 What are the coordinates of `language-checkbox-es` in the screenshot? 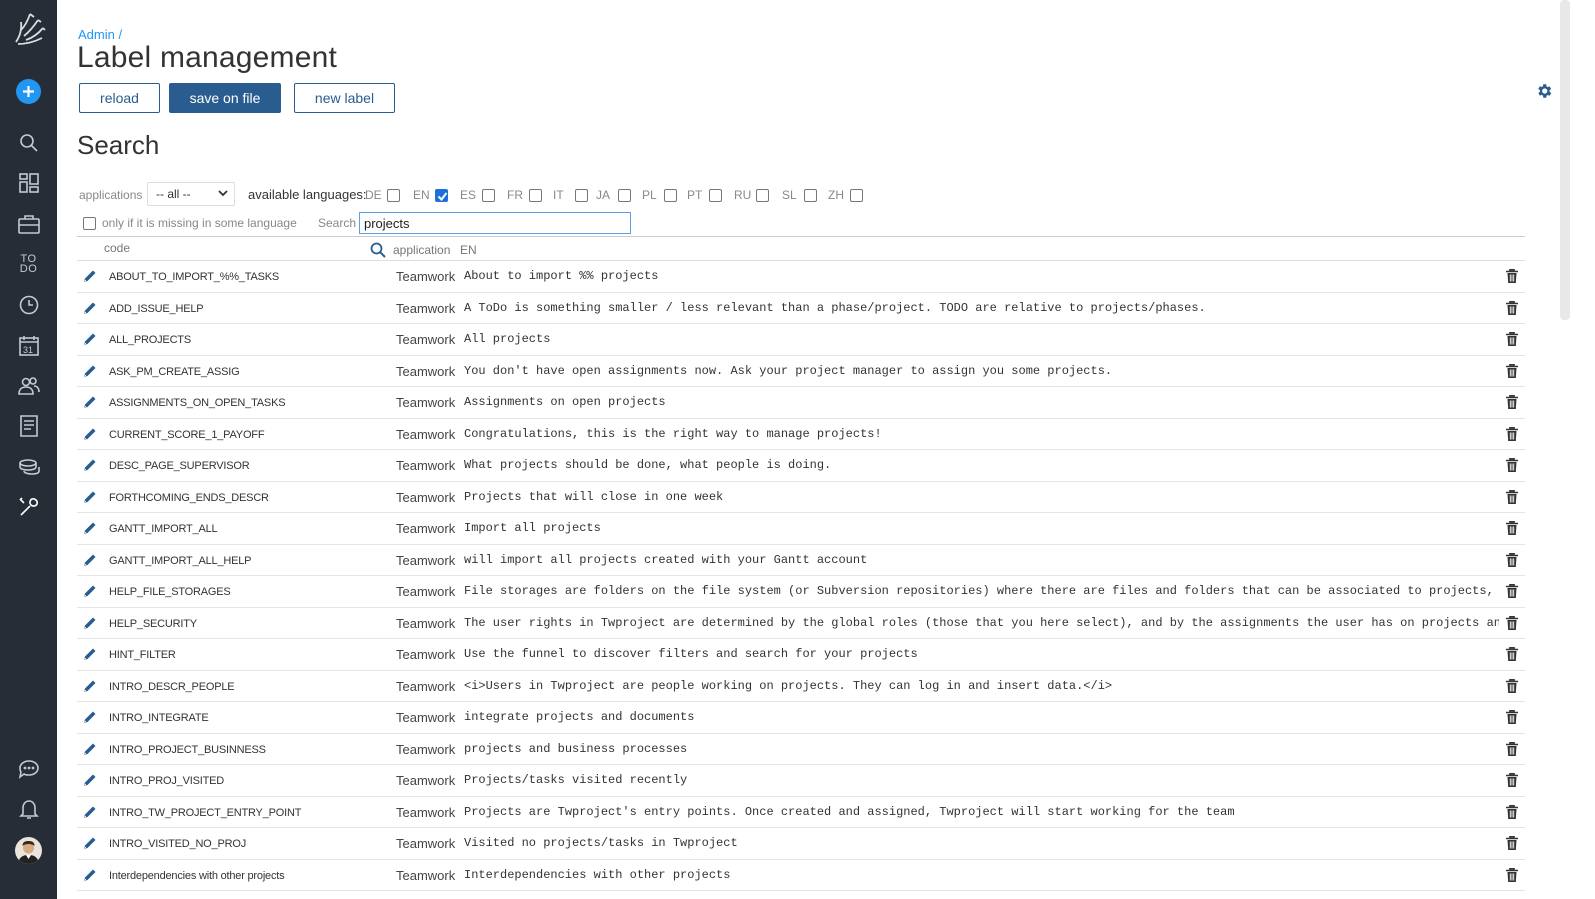 It's located at (488, 195).